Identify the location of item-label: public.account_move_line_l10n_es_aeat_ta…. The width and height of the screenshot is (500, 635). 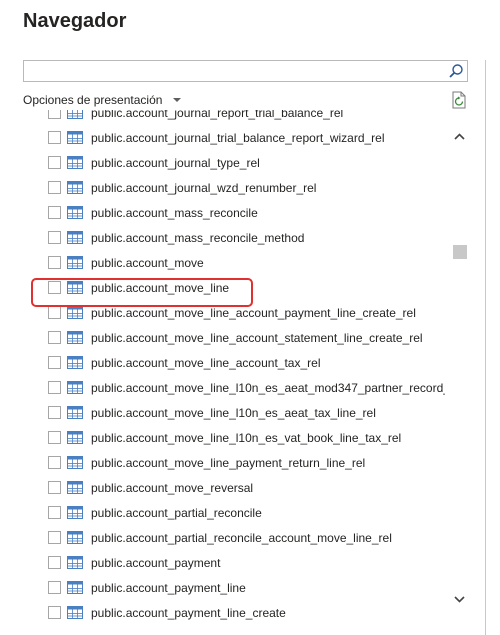
(233, 412).